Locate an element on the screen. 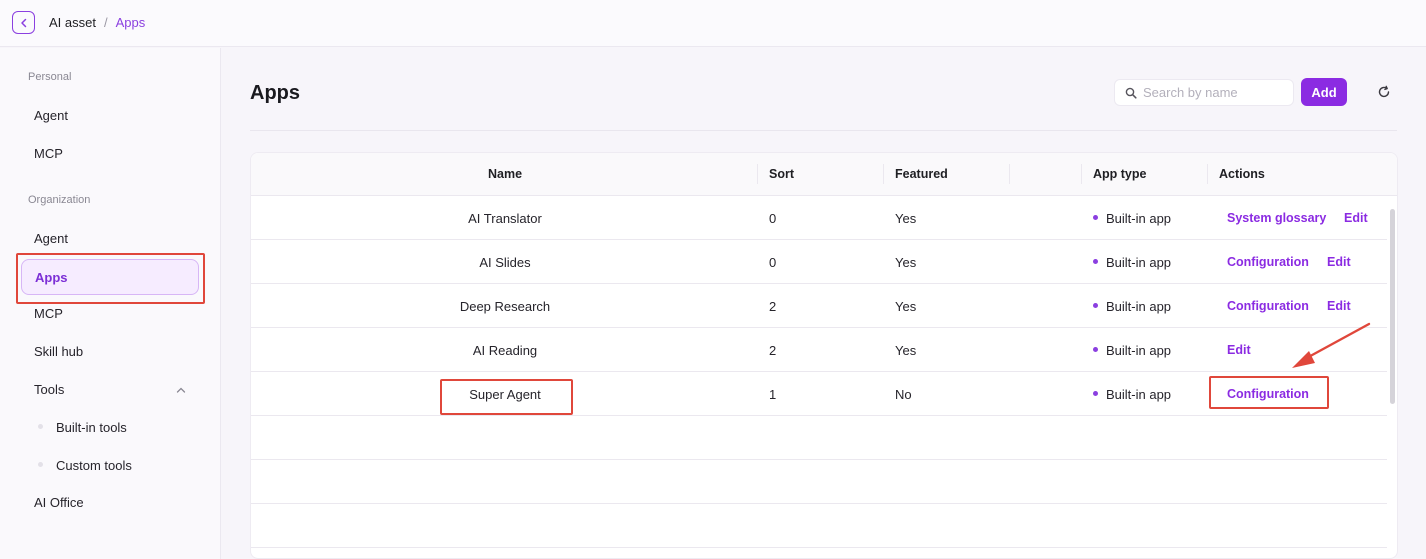  sidebar-item-personal-mcp: MCP is located at coordinates (48, 153).